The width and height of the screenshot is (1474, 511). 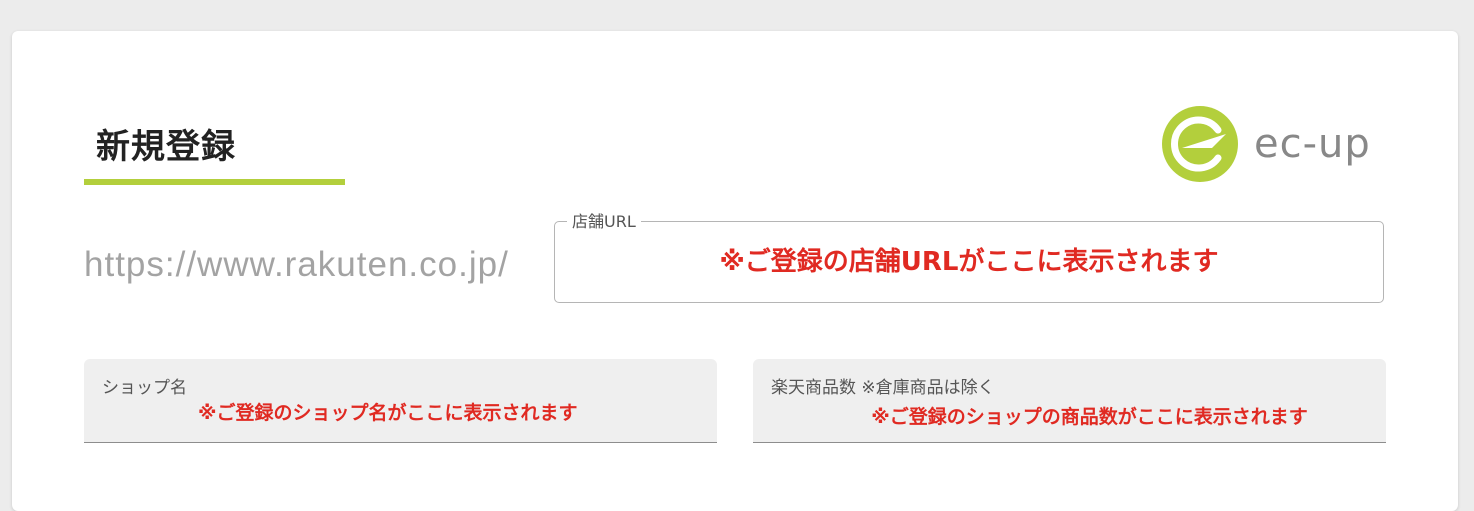 I want to click on store-url-value: ※ご登録の店舗URLがここに表示されます, so click(x=969, y=262).